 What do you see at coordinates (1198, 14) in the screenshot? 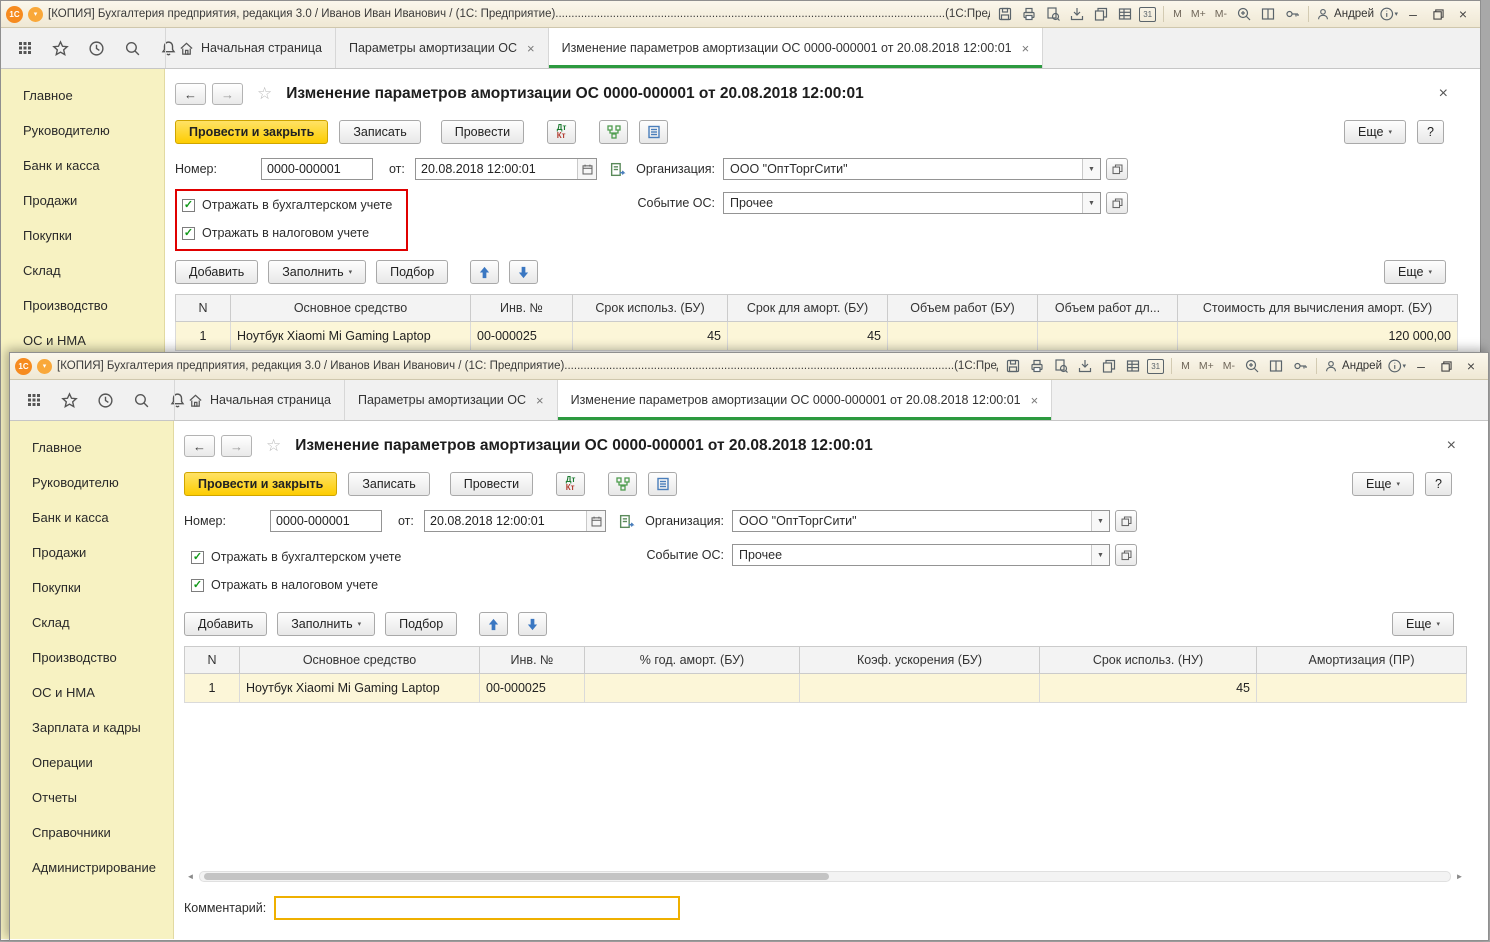
I see `m-plus-button: M+` at bounding box center [1198, 14].